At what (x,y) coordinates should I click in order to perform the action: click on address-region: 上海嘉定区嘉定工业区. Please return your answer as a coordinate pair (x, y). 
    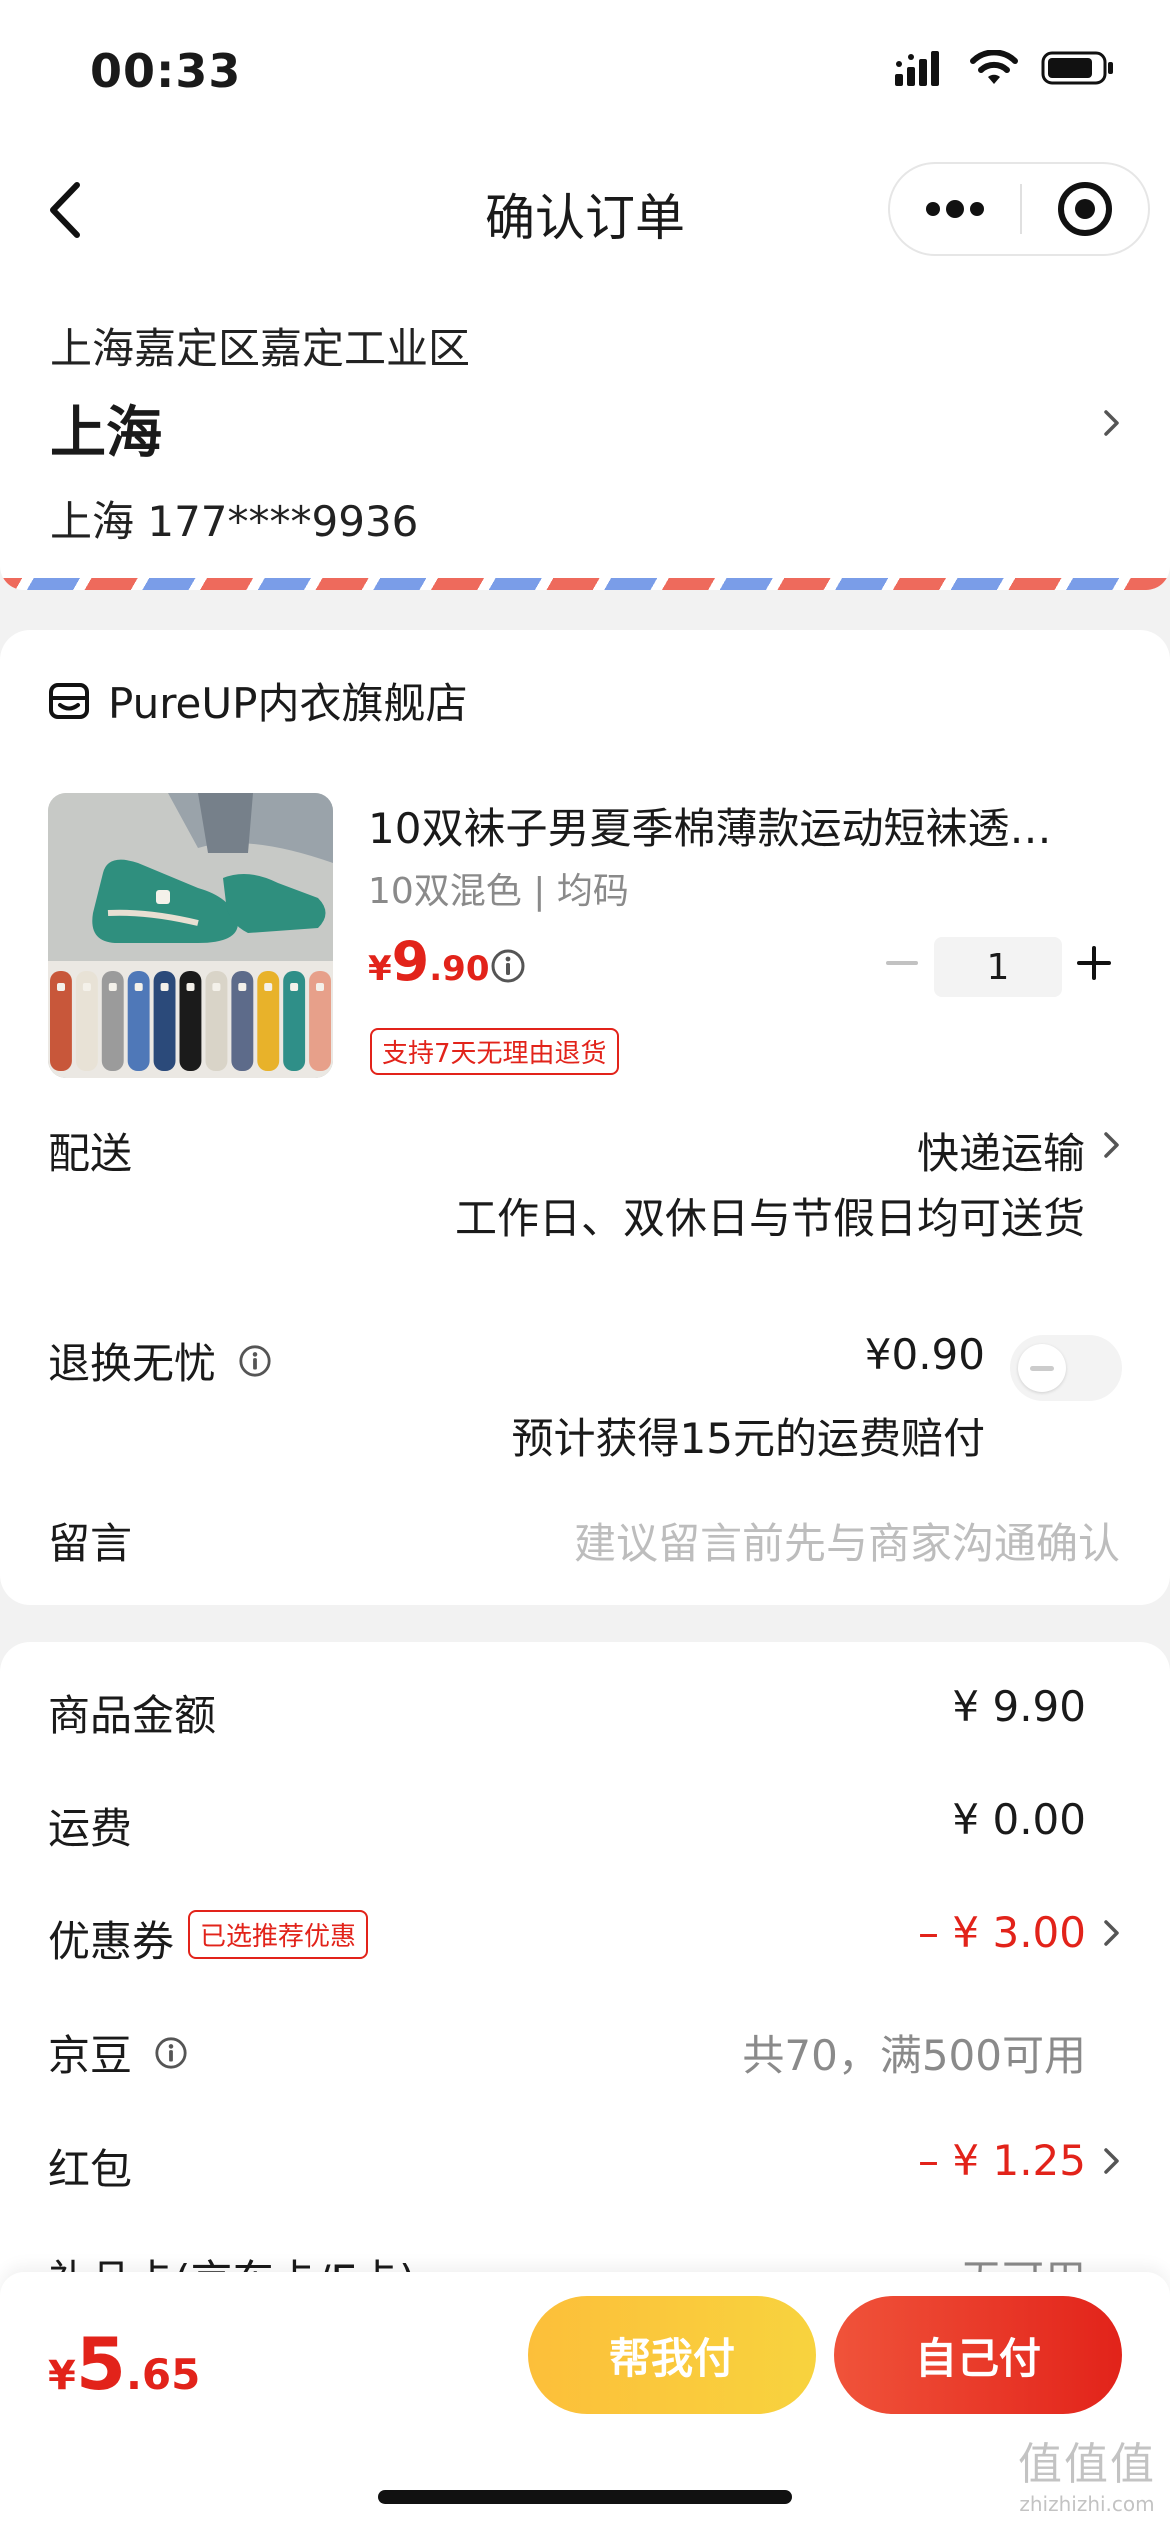
    Looking at the image, I should click on (260, 348).